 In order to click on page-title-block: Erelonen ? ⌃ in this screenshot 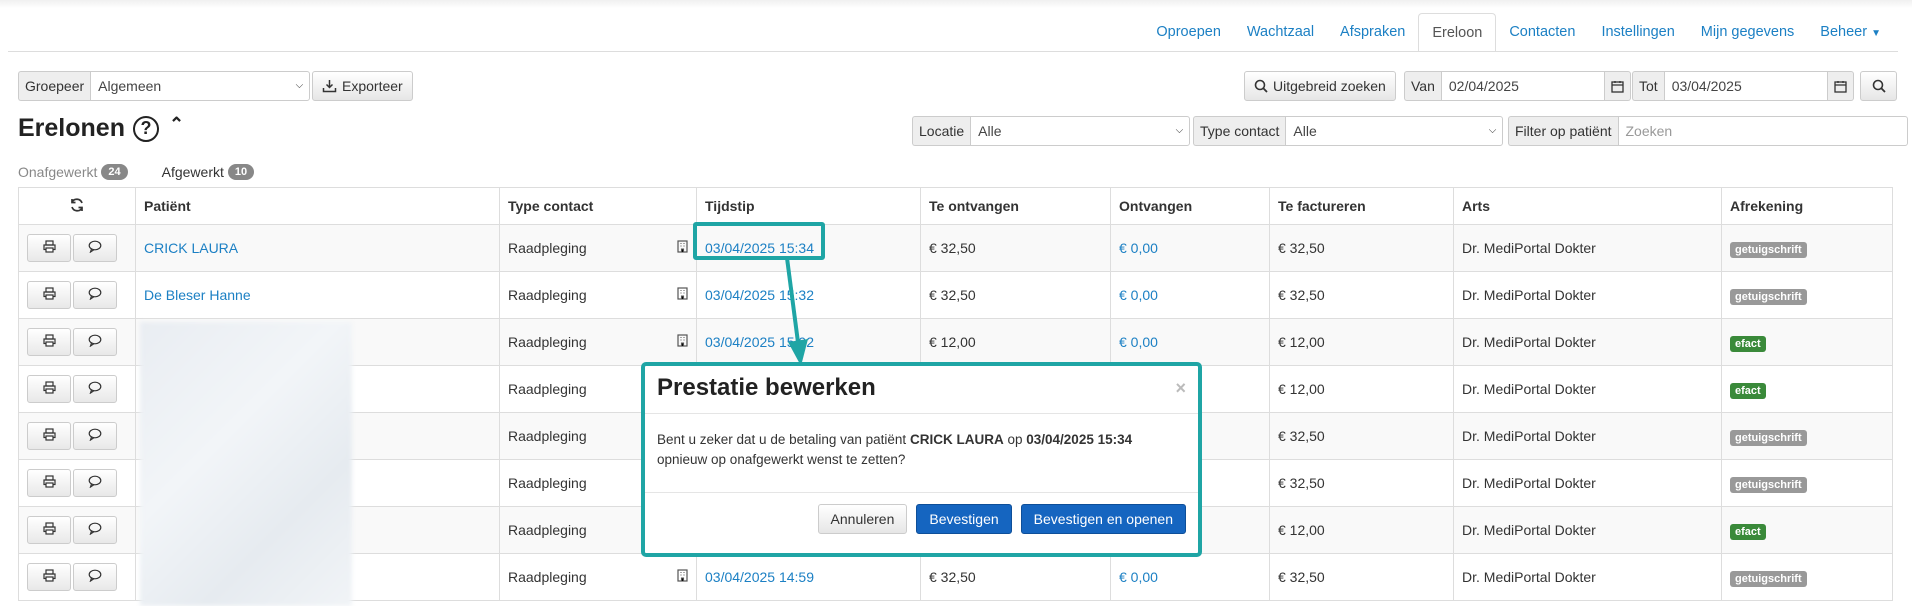, I will do `click(101, 128)`.